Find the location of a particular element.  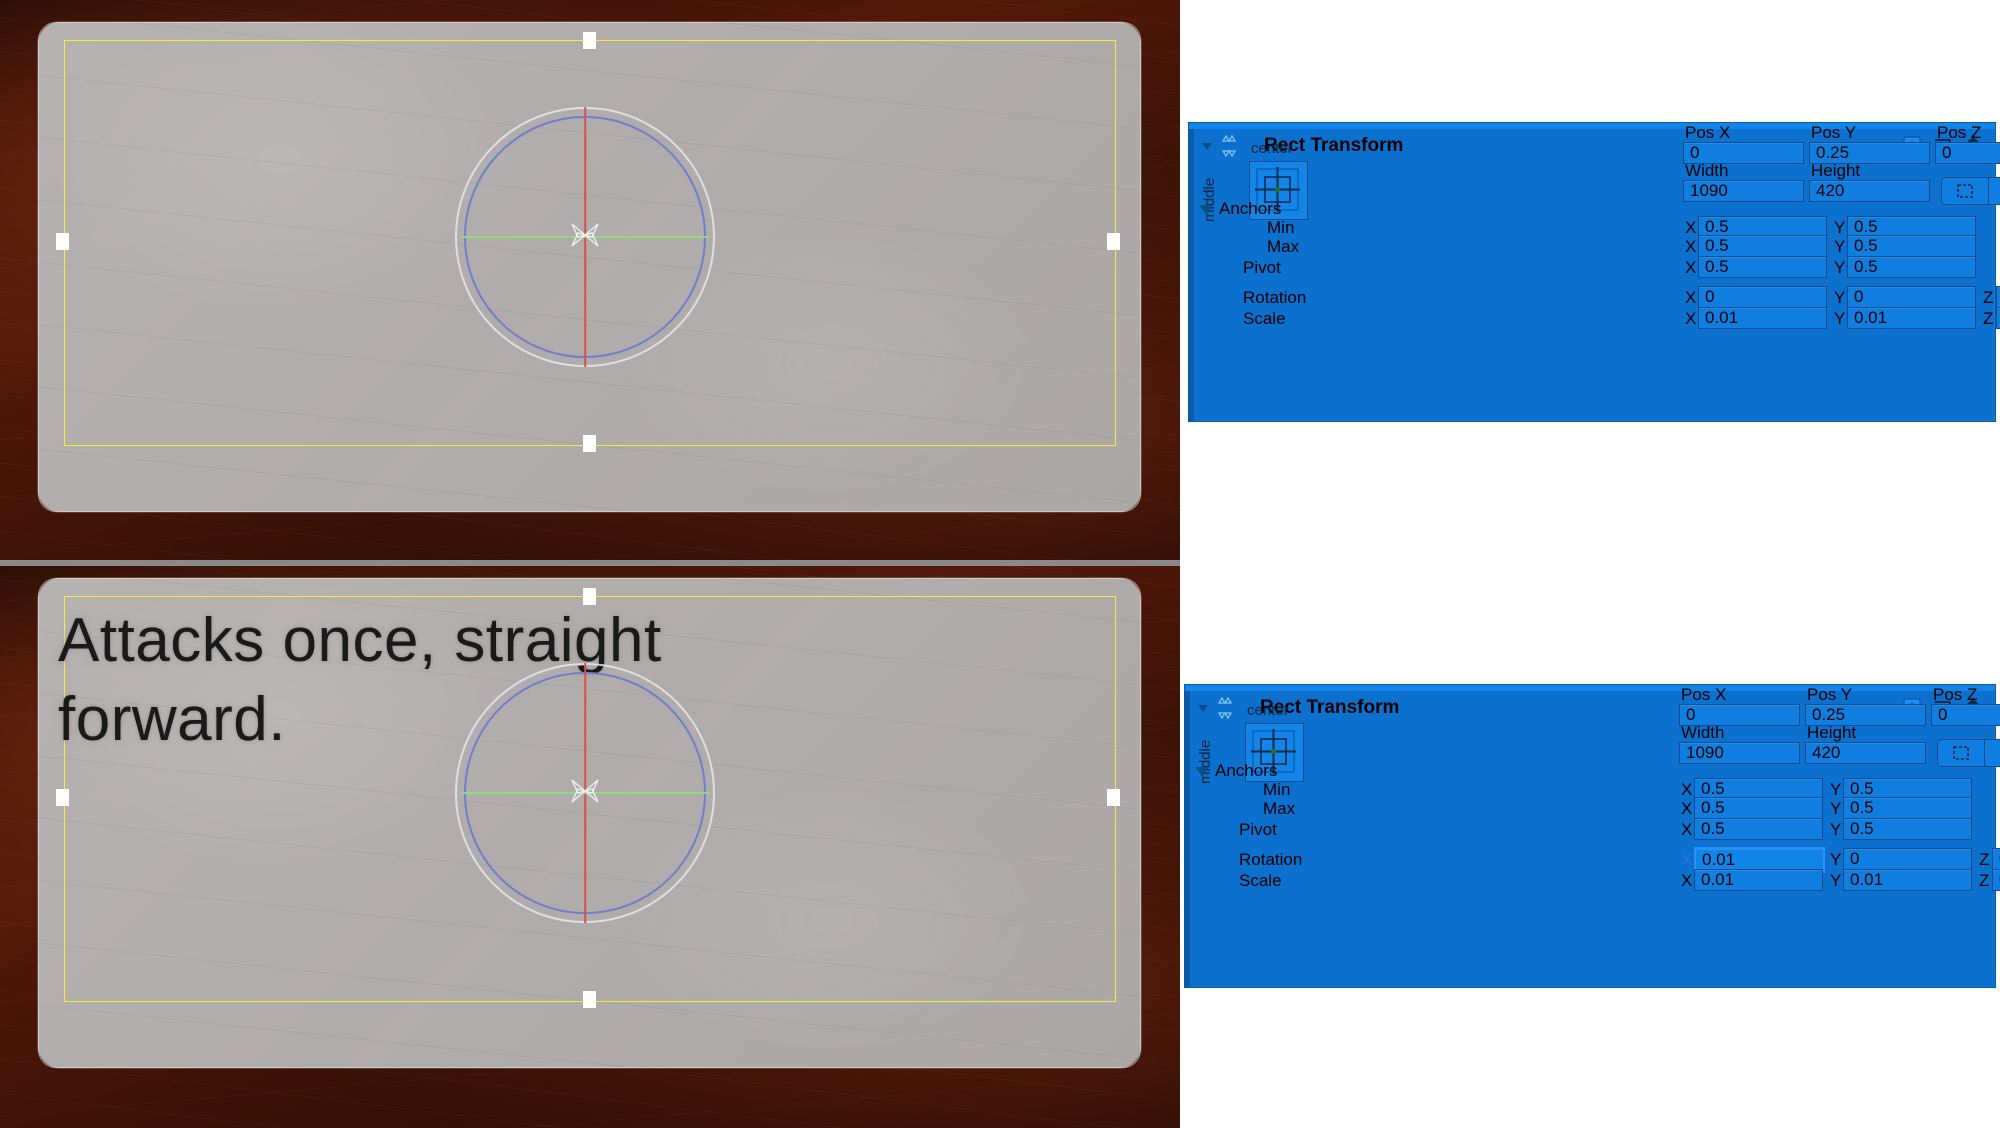

pivot-x-axis: X is located at coordinates (1691, 267).